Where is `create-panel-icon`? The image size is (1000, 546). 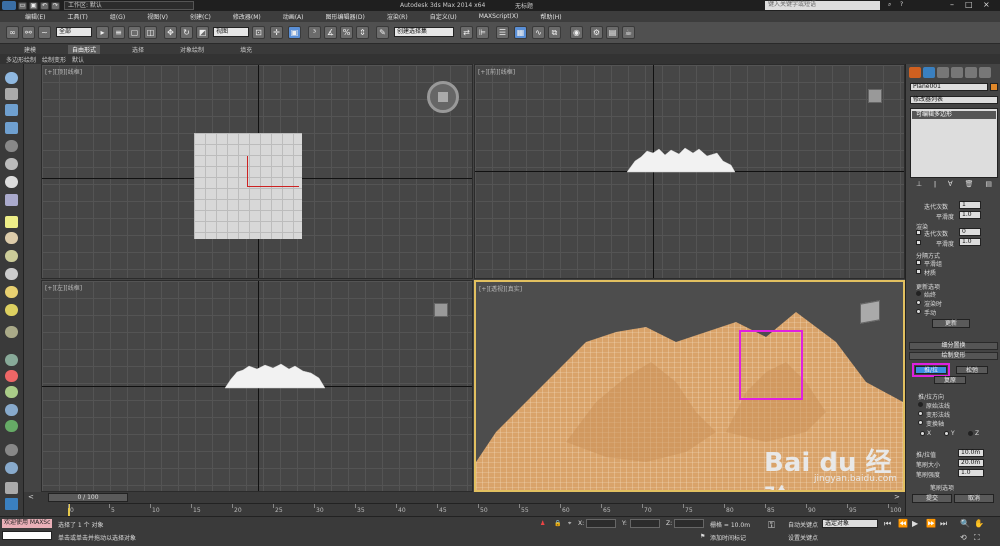
create-panel-icon is located at coordinates (915, 72).